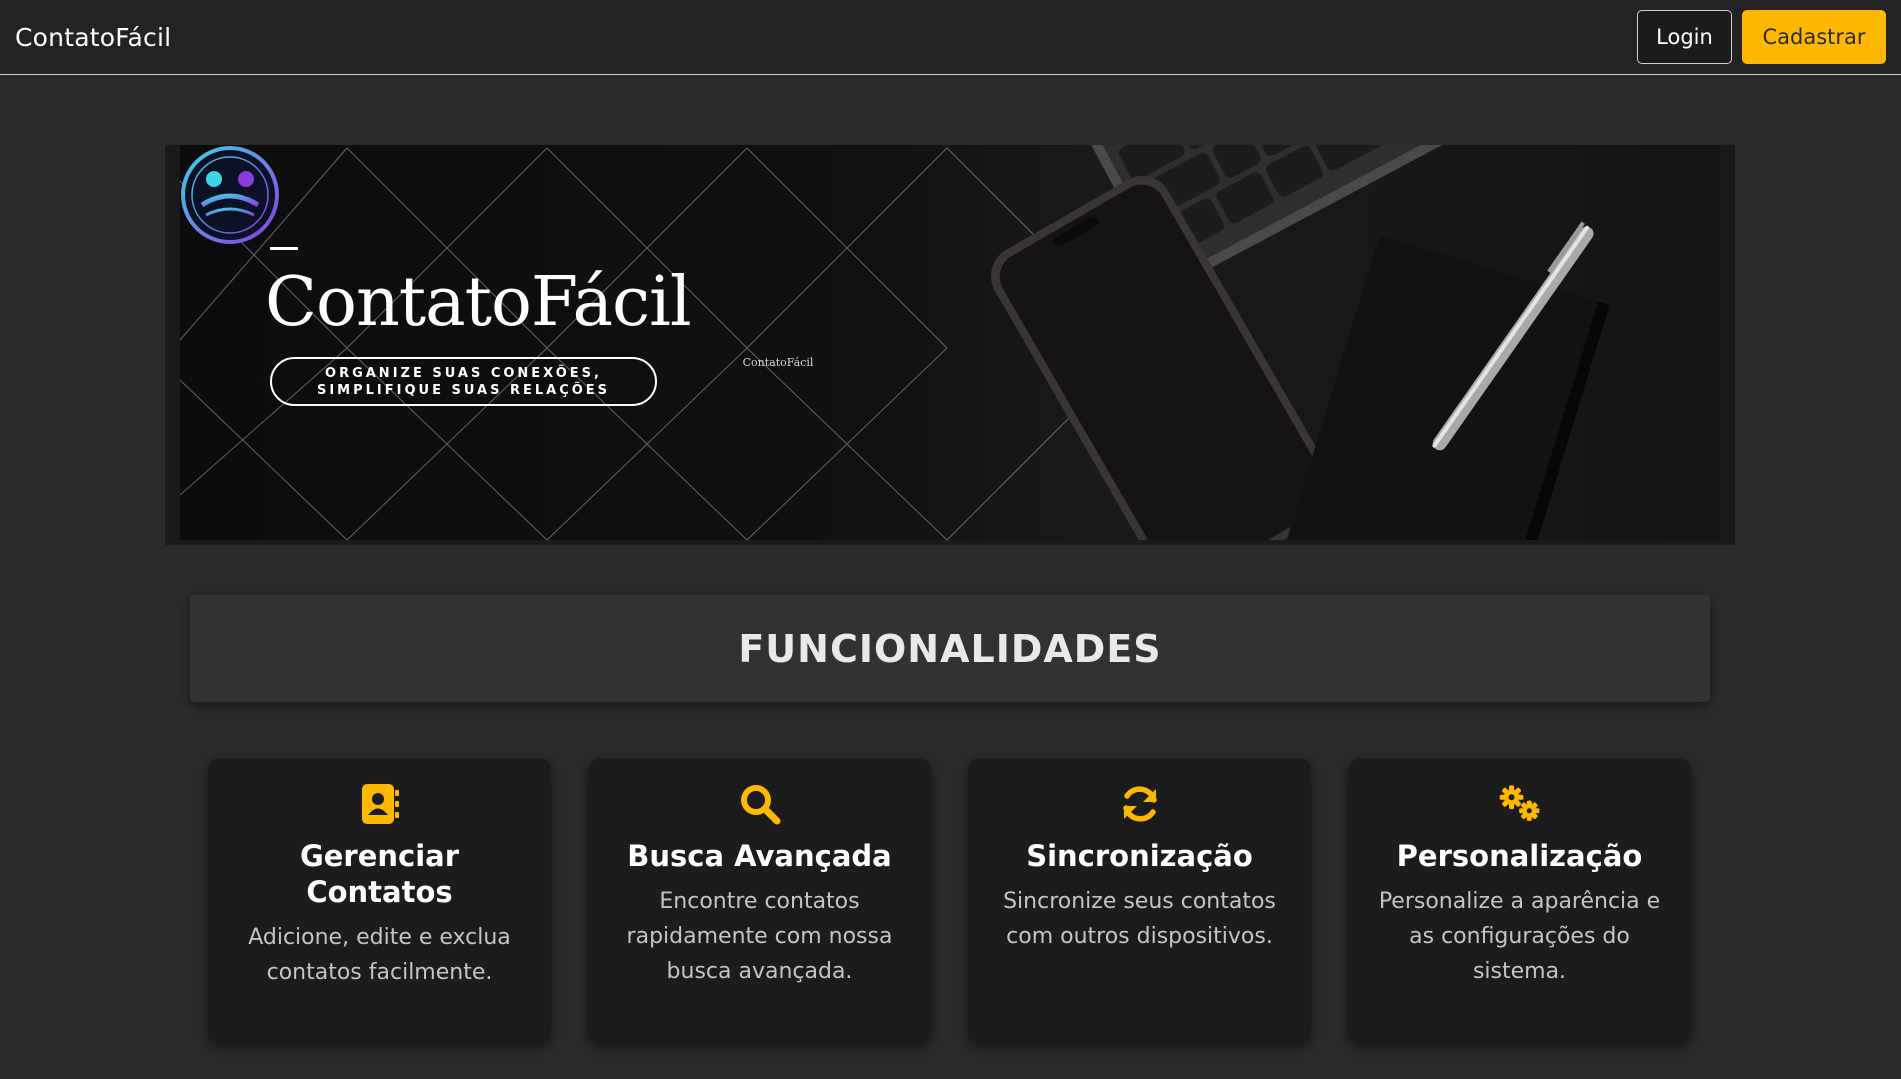 This screenshot has height=1079, width=1901. I want to click on banner-title: ContatoFácil, so click(478, 302).